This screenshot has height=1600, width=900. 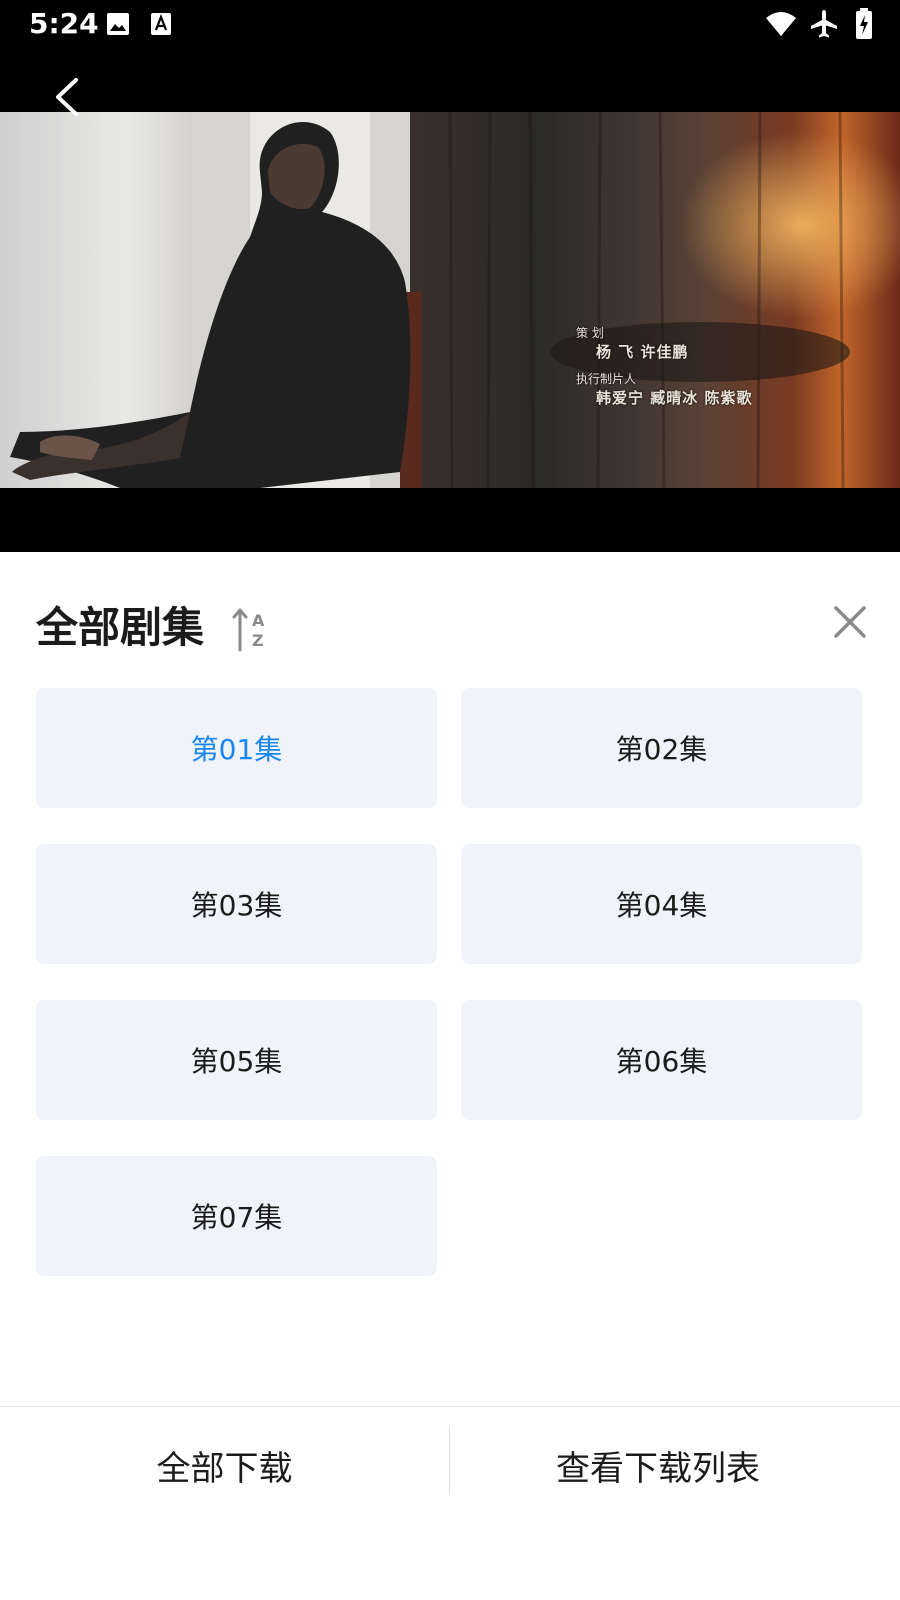 I want to click on status-bar: 5:24, so click(x=450, y=25).